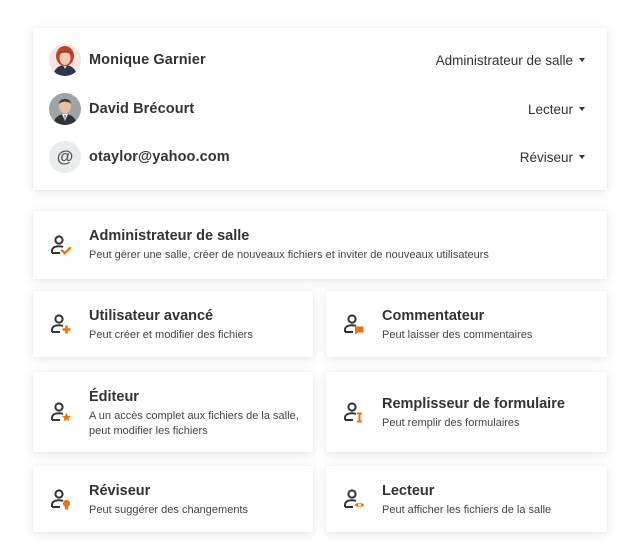  I want to click on role-description: Peut suggérer des changements, so click(168, 510).